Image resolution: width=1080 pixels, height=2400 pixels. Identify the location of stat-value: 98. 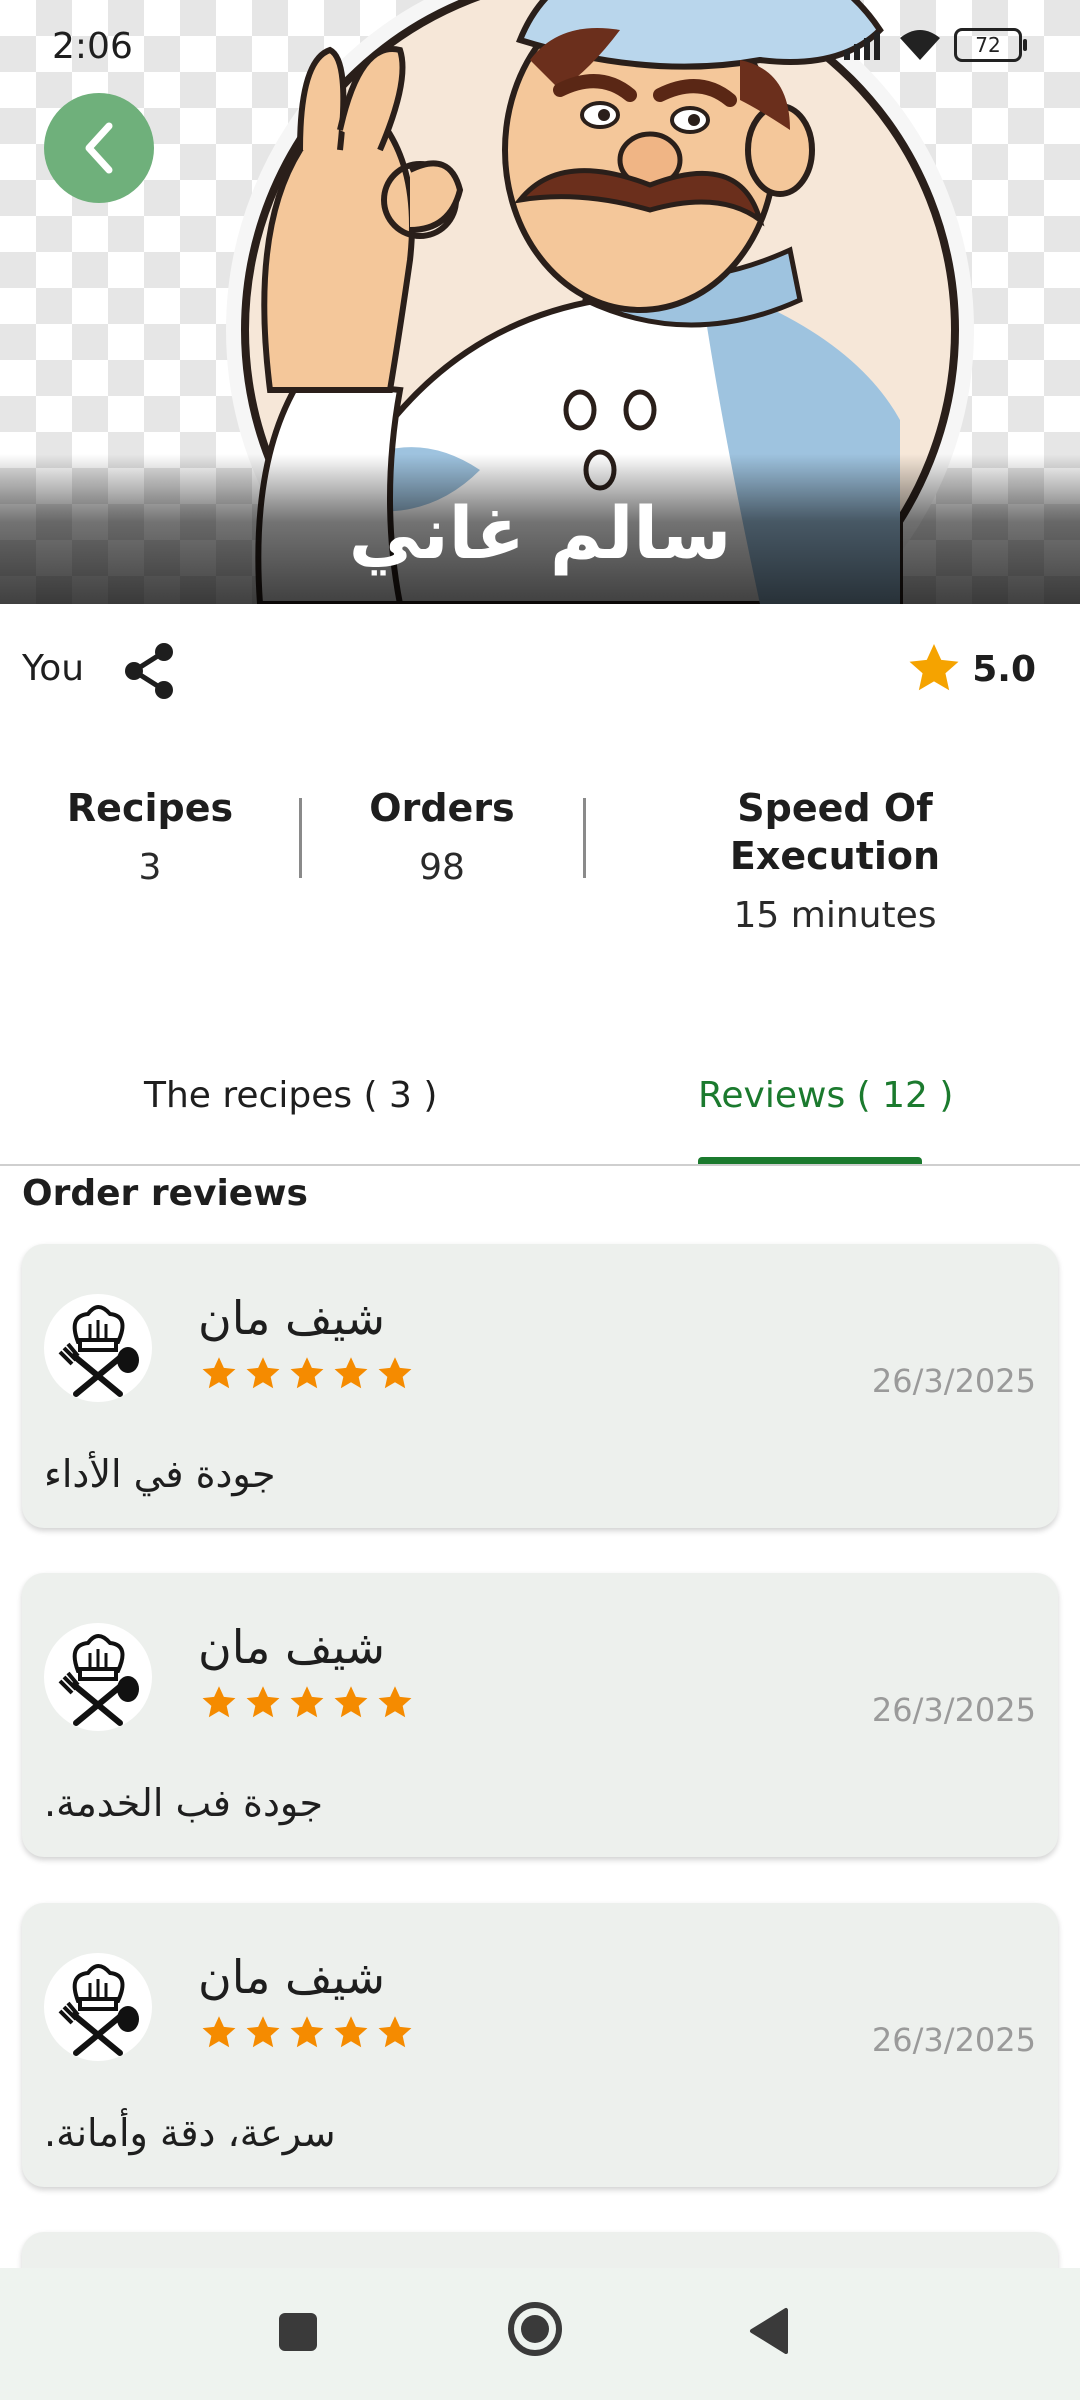
(442, 867).